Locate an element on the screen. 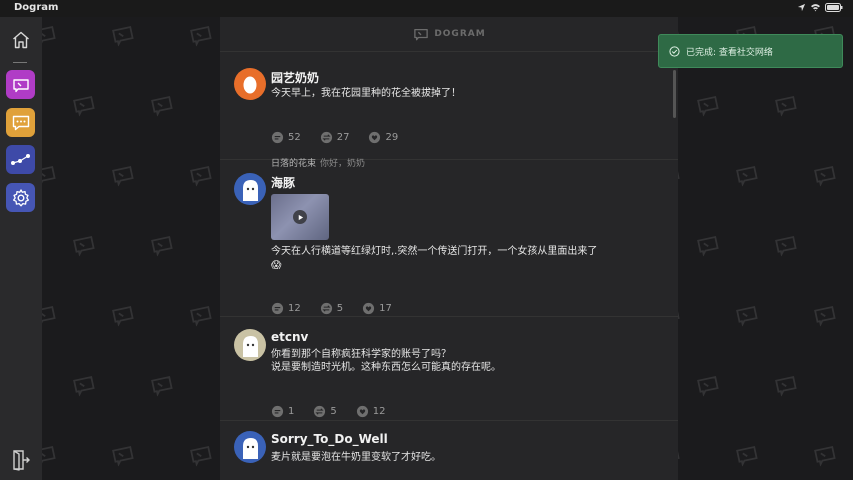  like-count: 29 is located at coordinates (392, 137).